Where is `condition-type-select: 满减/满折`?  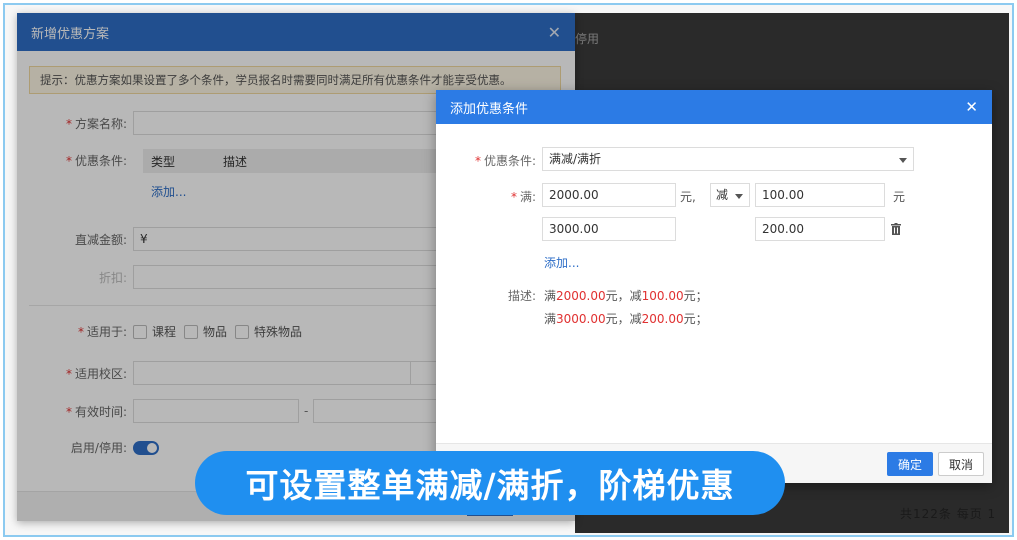 condition-type-select: 满减/满折 is located at coordinates (728, 159).